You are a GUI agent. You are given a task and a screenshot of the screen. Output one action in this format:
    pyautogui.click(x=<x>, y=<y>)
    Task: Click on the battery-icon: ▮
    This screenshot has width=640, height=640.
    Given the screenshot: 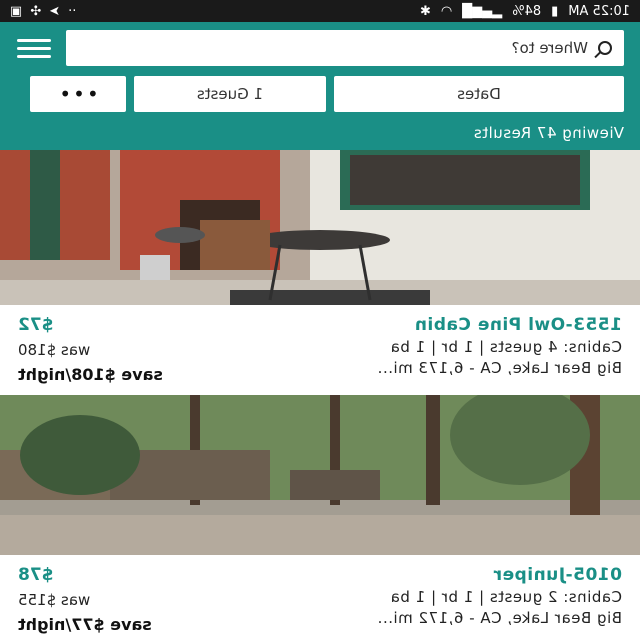 What is the action you would take?
    pyautogui.click(x=555, y=11)
    